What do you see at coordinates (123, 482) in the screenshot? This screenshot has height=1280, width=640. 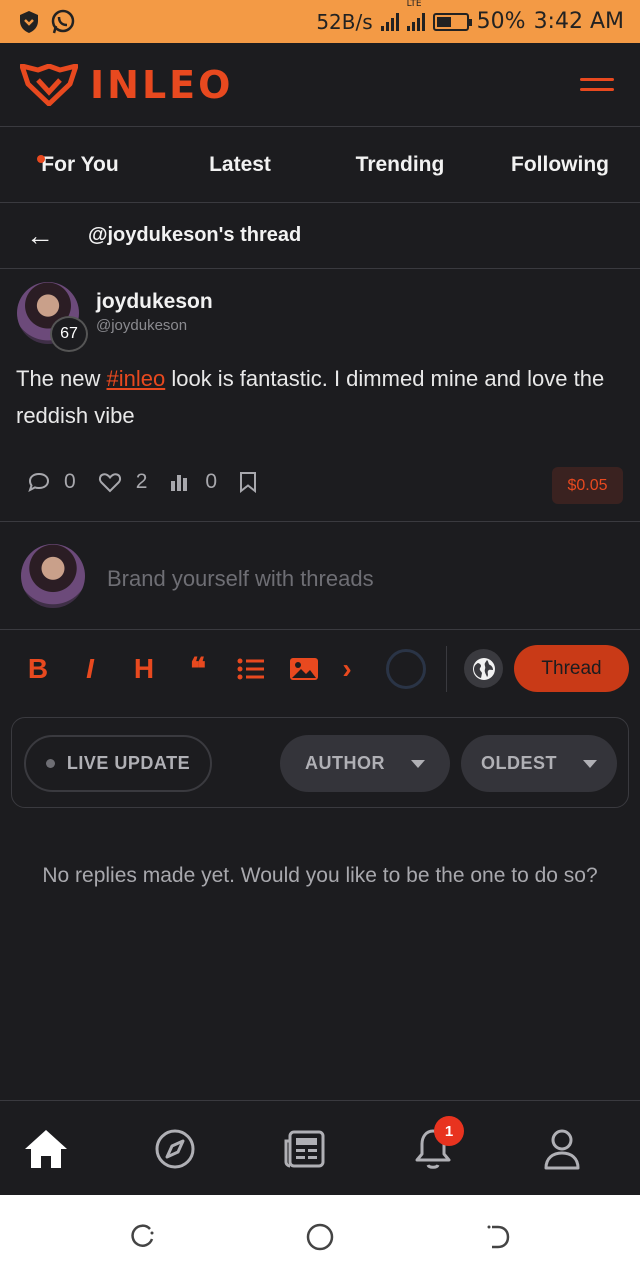 I see `like-button: 2` at bounding box center [123, 482].